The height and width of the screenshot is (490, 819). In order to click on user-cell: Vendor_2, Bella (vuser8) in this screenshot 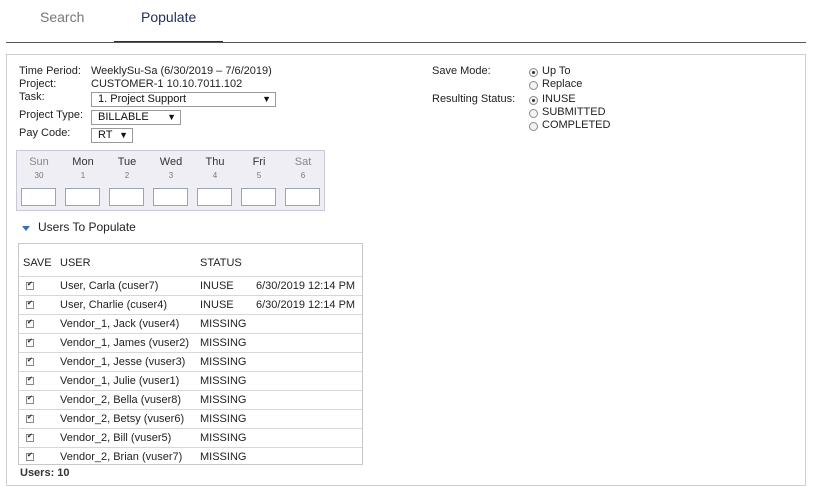, I will do `click(121, 400)`.